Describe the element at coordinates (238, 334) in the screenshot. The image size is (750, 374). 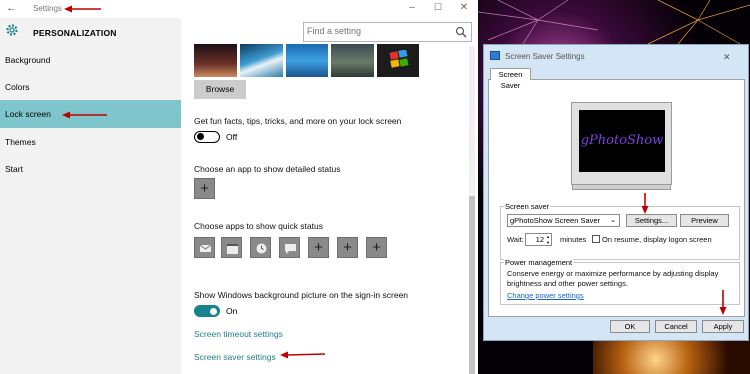
I see `screen-timeout-settings-link: Screen timeout settings` at that location.